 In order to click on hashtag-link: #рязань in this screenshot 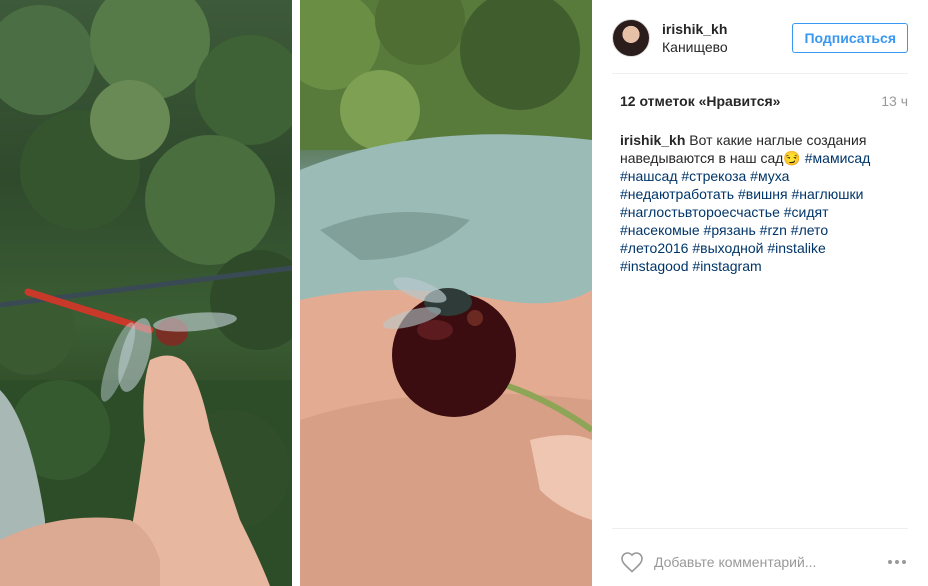, I will do `click(730, 230)`.